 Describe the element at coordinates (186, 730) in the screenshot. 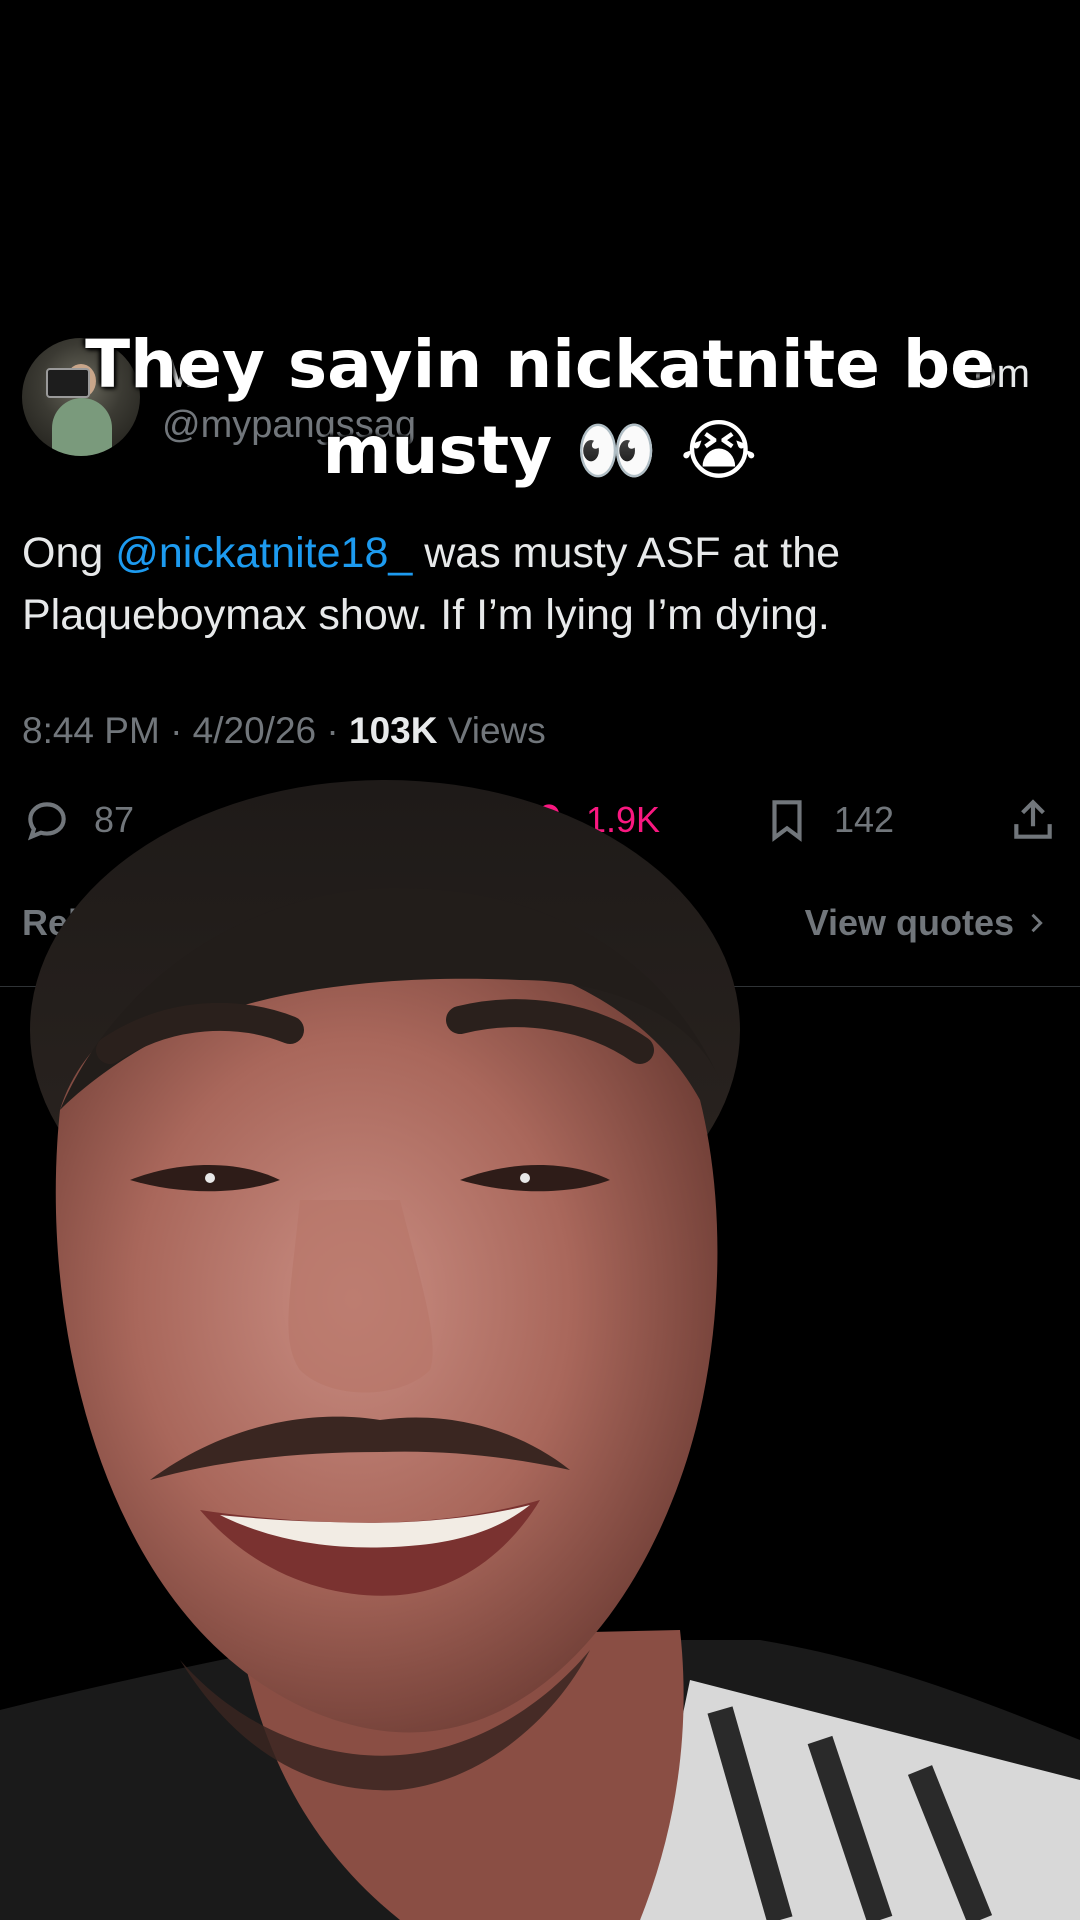

I see `tweet-timestamp: 8:44 PM · 4/20/26 ·` at that location.